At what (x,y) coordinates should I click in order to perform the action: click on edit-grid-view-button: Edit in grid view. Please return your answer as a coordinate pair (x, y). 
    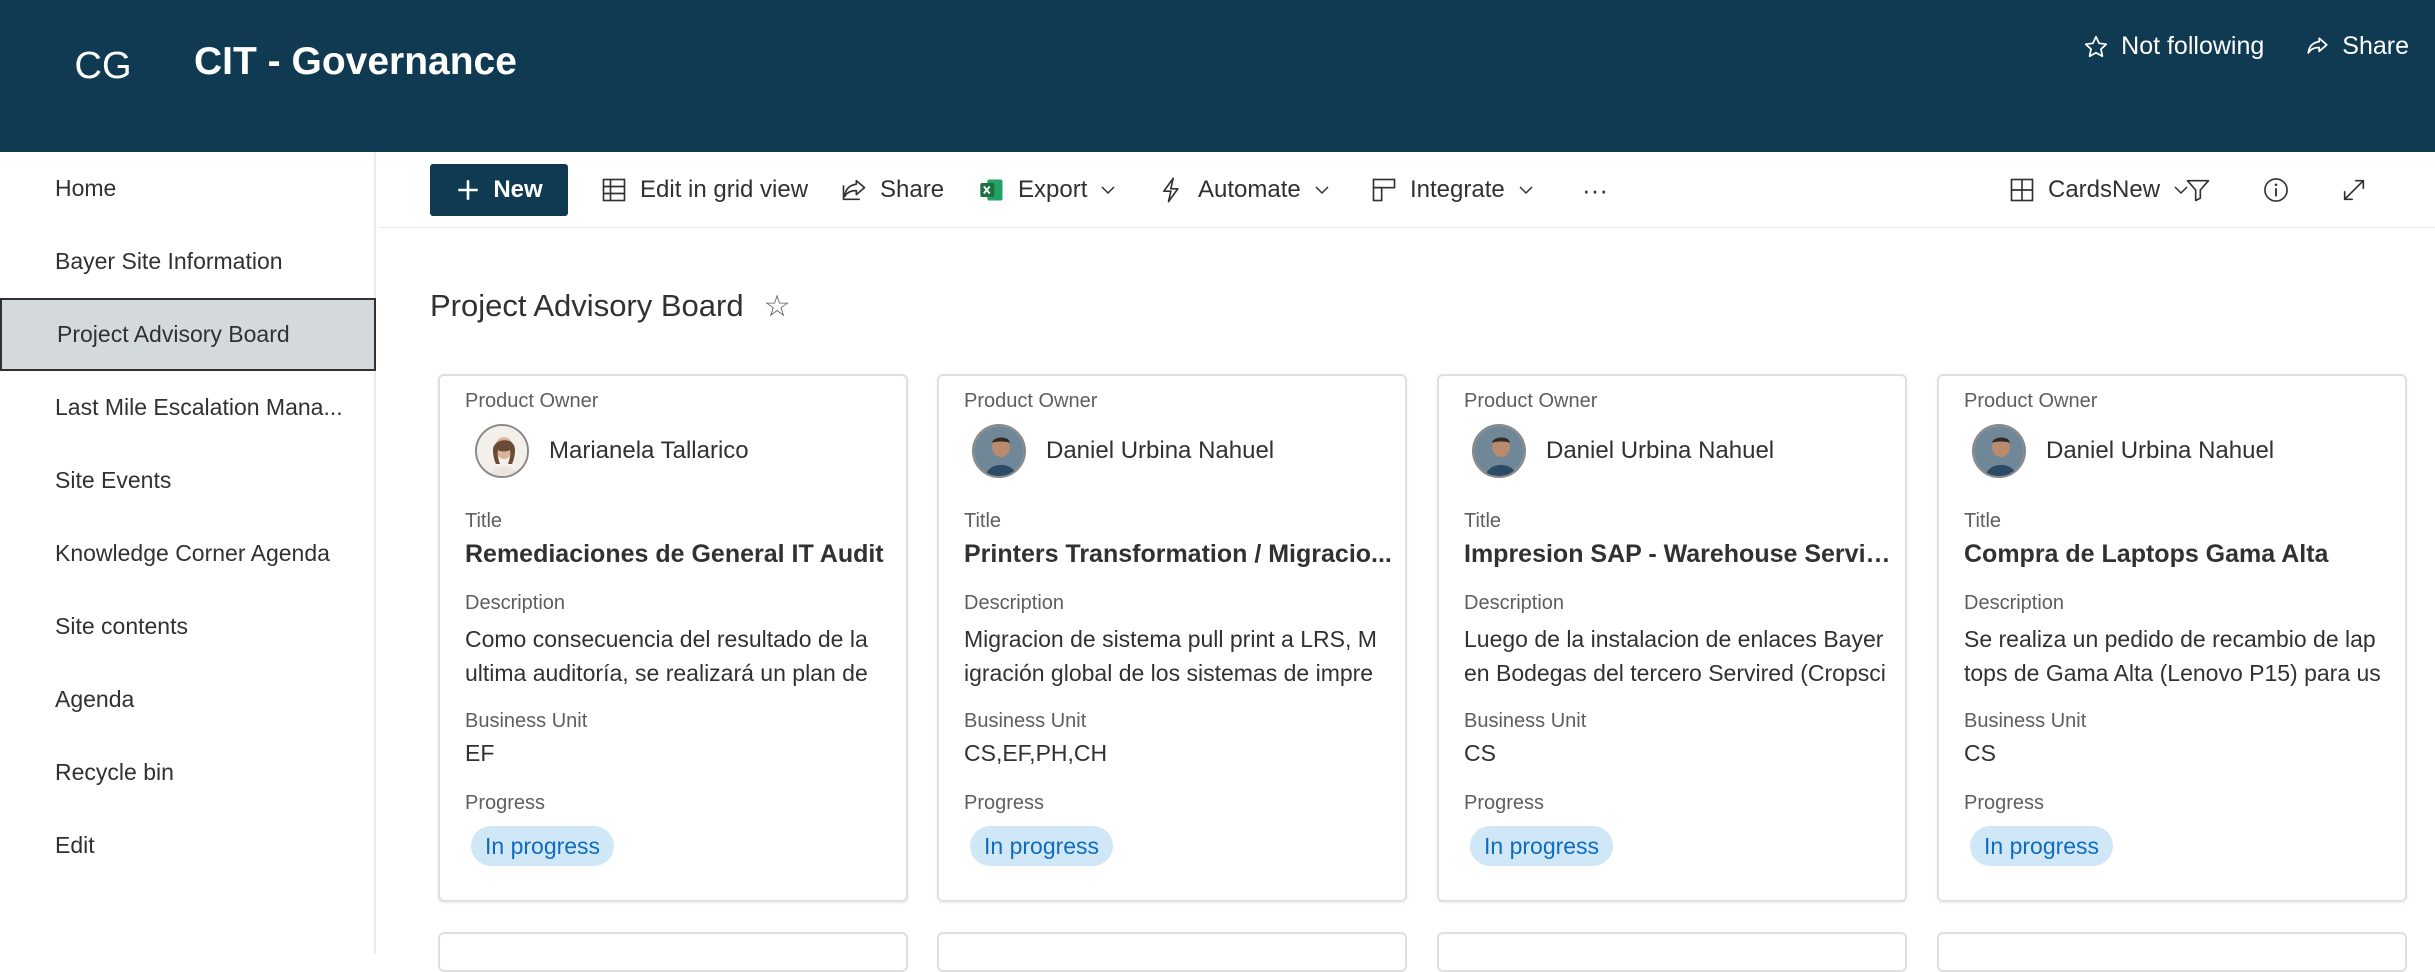
    Looking at the image, I should click on (704, 190).